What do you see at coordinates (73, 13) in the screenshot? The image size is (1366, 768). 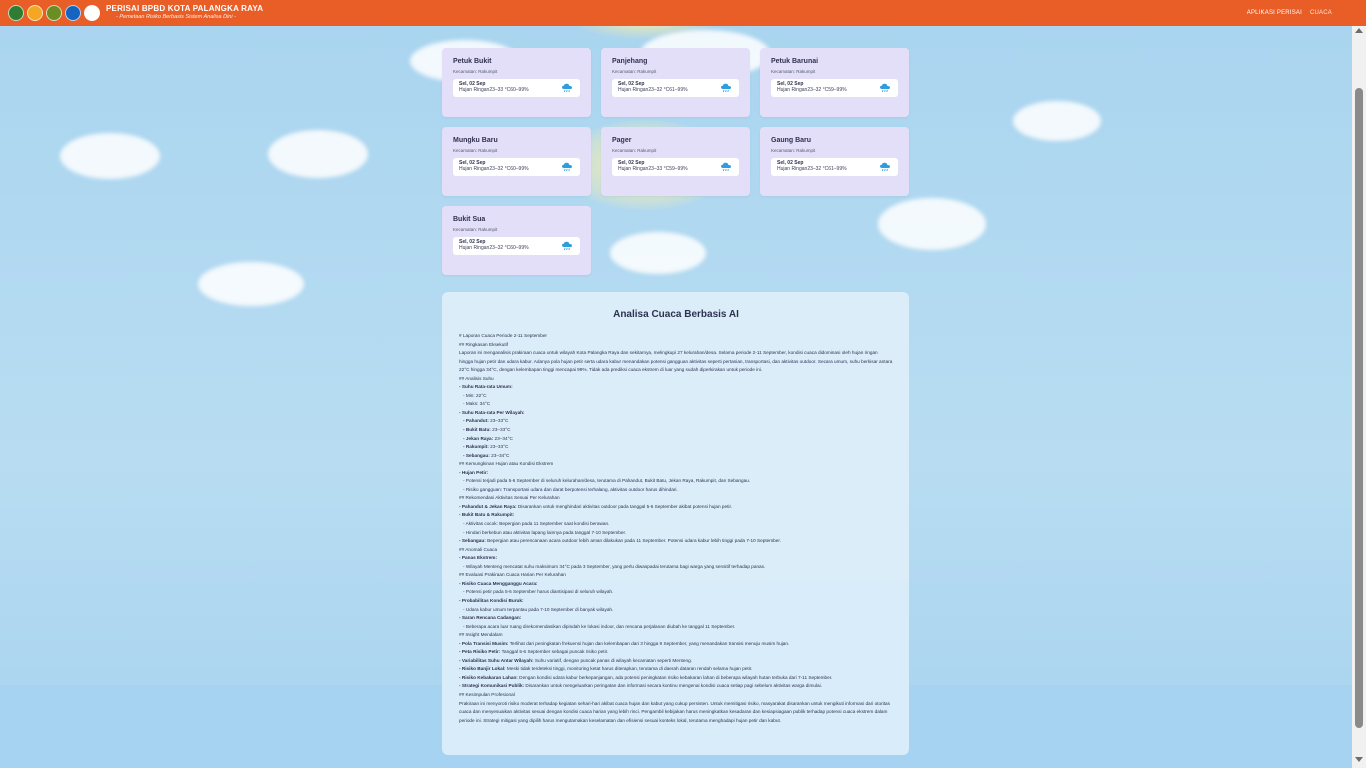 I see `bmkg-logo` at bounding box center [73, 13].